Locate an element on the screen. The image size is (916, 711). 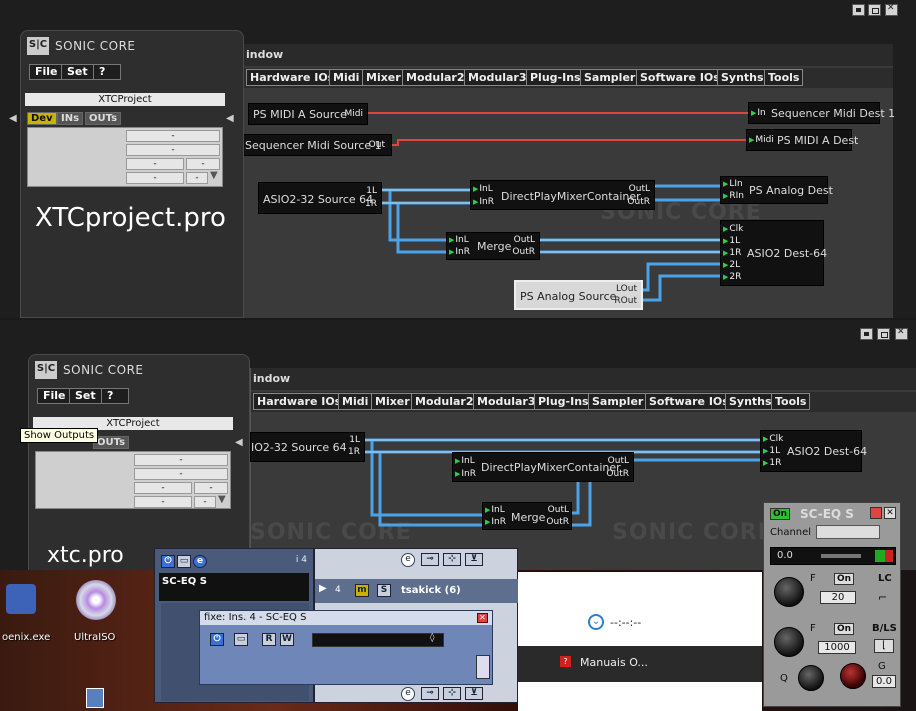
chevron-down-icon: ⌄ is located at coordinates (596, 622).